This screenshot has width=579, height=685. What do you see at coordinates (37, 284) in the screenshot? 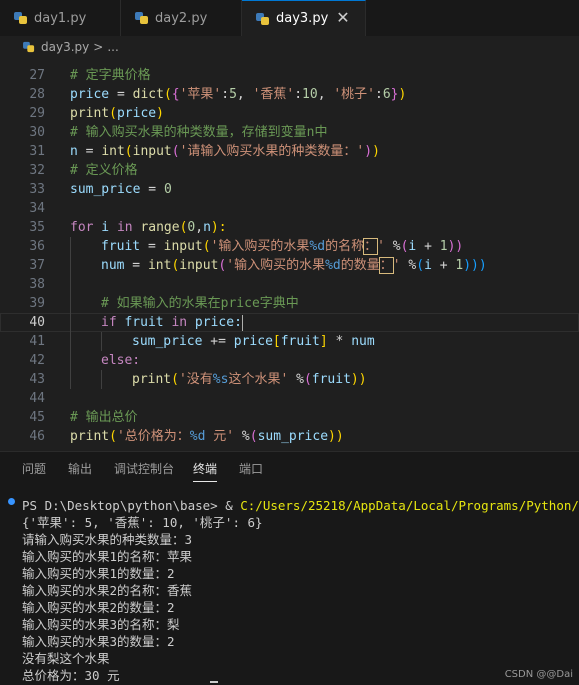
I see `line-number: 38` at bounding box center [37, 284].